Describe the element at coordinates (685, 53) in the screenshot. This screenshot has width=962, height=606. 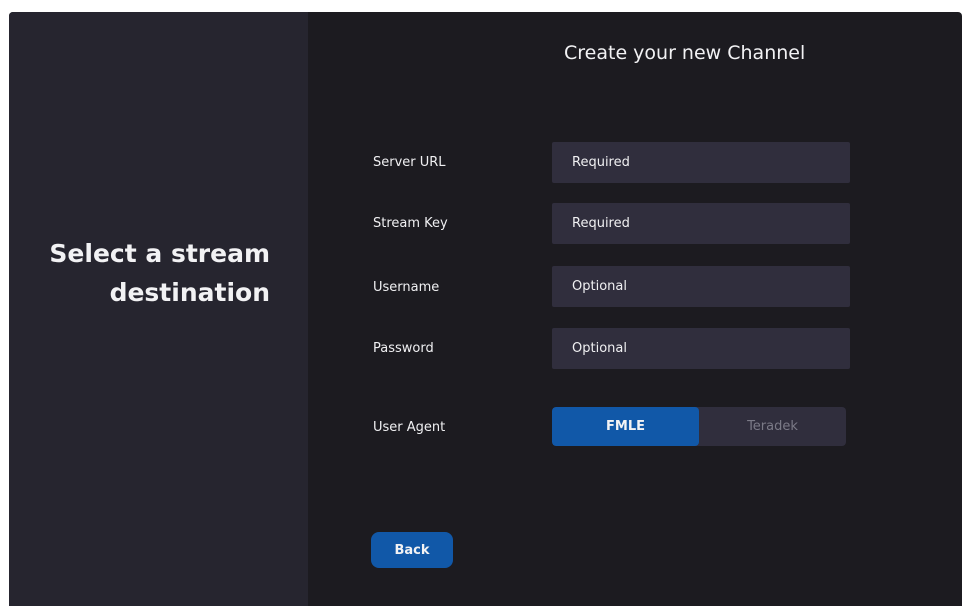
I see `page-title: Create your new Channel` at that location.